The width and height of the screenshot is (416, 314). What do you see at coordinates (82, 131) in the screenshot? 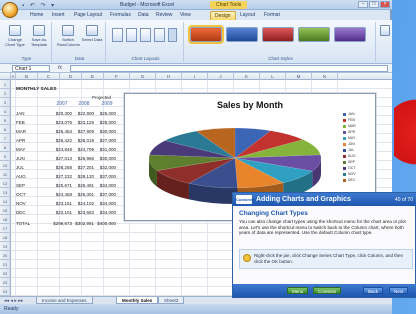
I see `sales-2008-cell: $27,909` at bounding box center [82, 131].